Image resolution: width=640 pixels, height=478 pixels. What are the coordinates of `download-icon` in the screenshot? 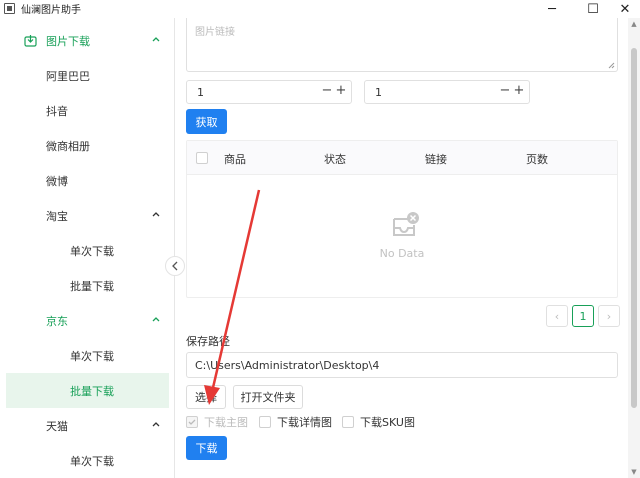 It's located at (30, 41).